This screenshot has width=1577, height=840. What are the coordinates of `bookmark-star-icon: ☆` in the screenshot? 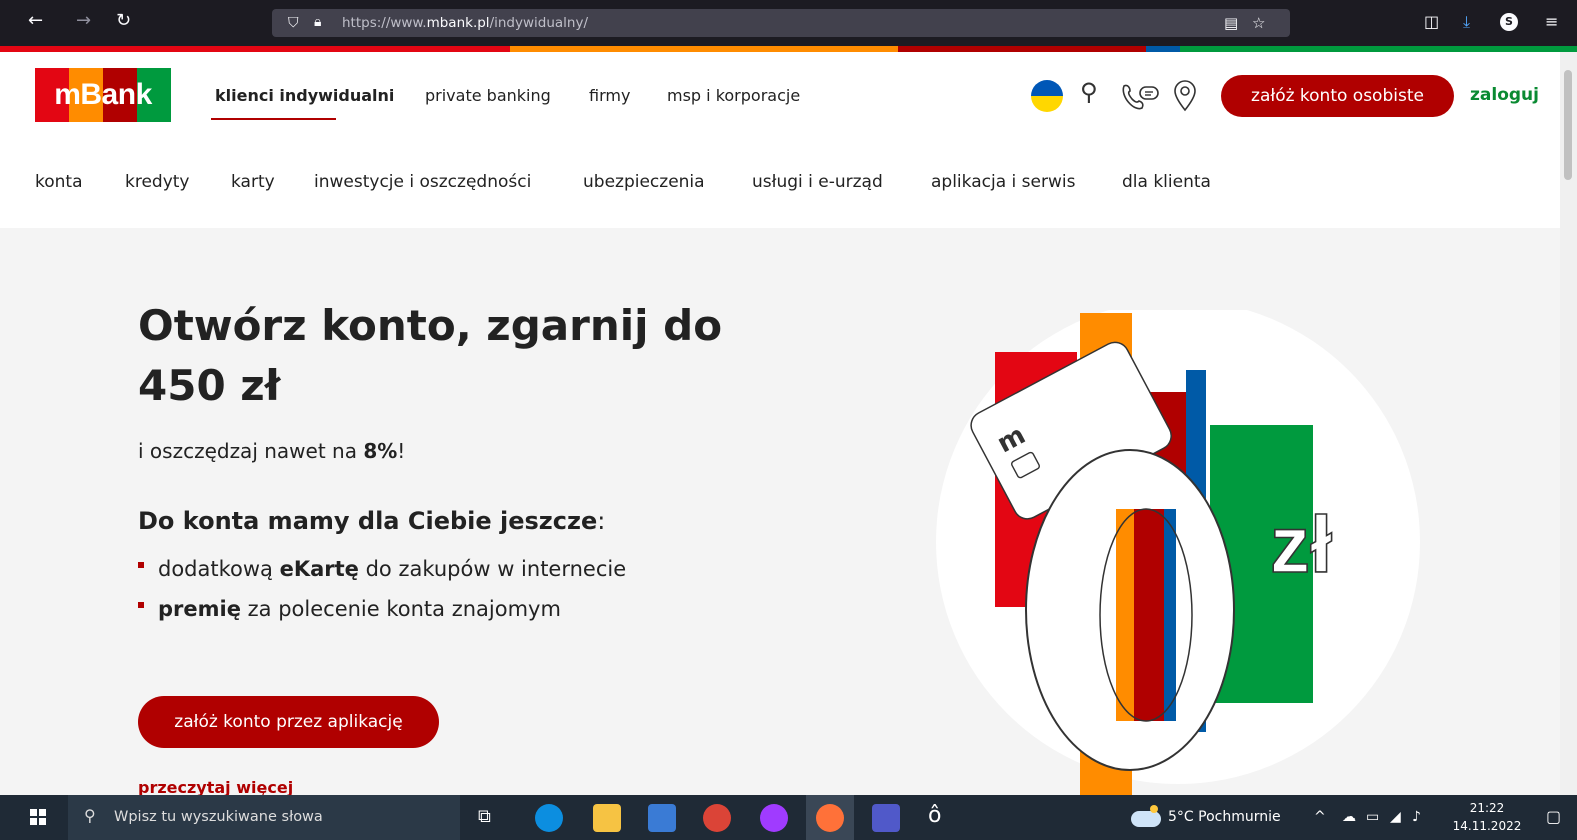 It's located at (1258, 23).